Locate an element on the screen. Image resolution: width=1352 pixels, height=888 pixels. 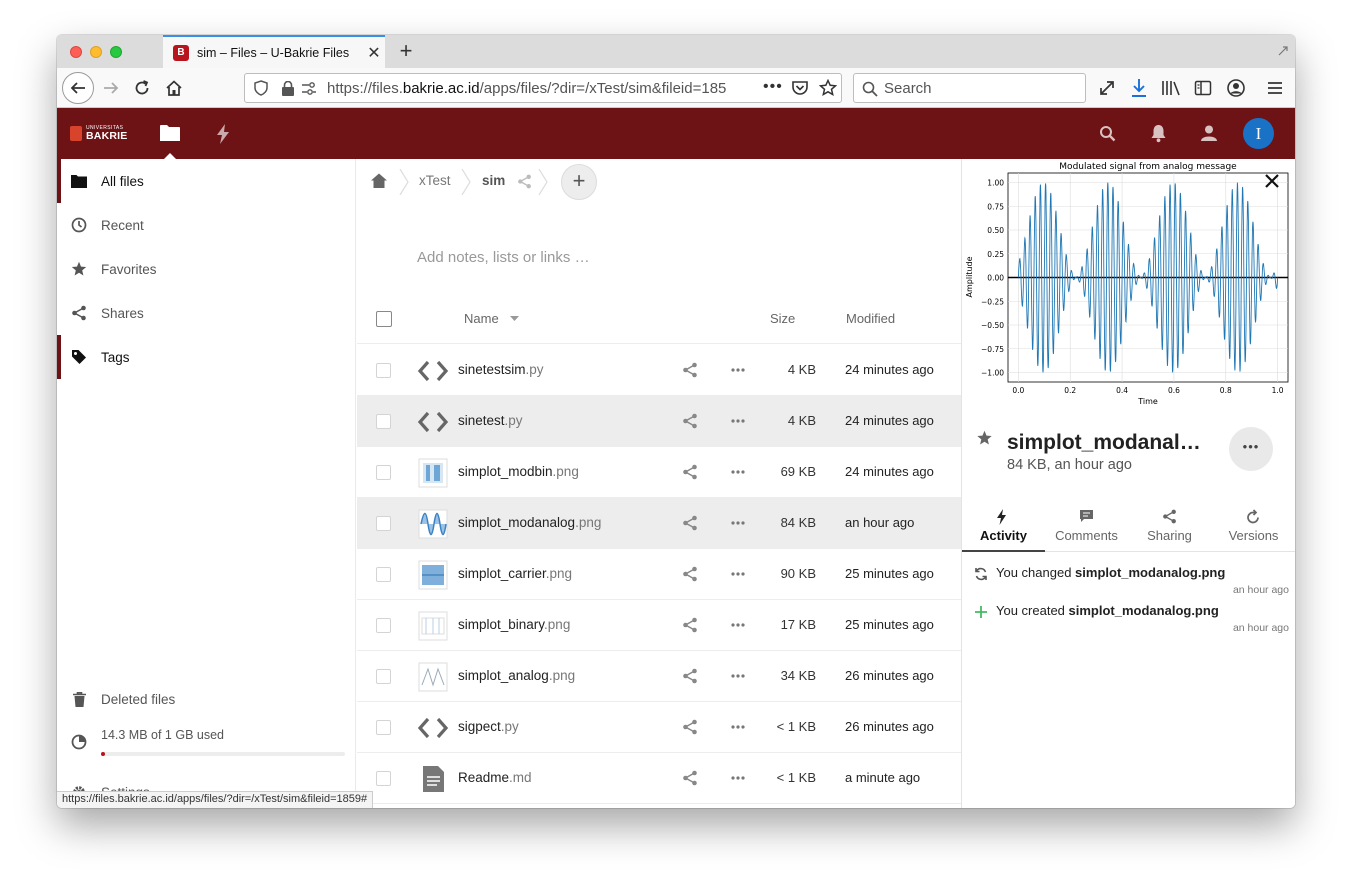
sidebar-item-deleted-files: Deleted files is located at coordinates (206, 699).